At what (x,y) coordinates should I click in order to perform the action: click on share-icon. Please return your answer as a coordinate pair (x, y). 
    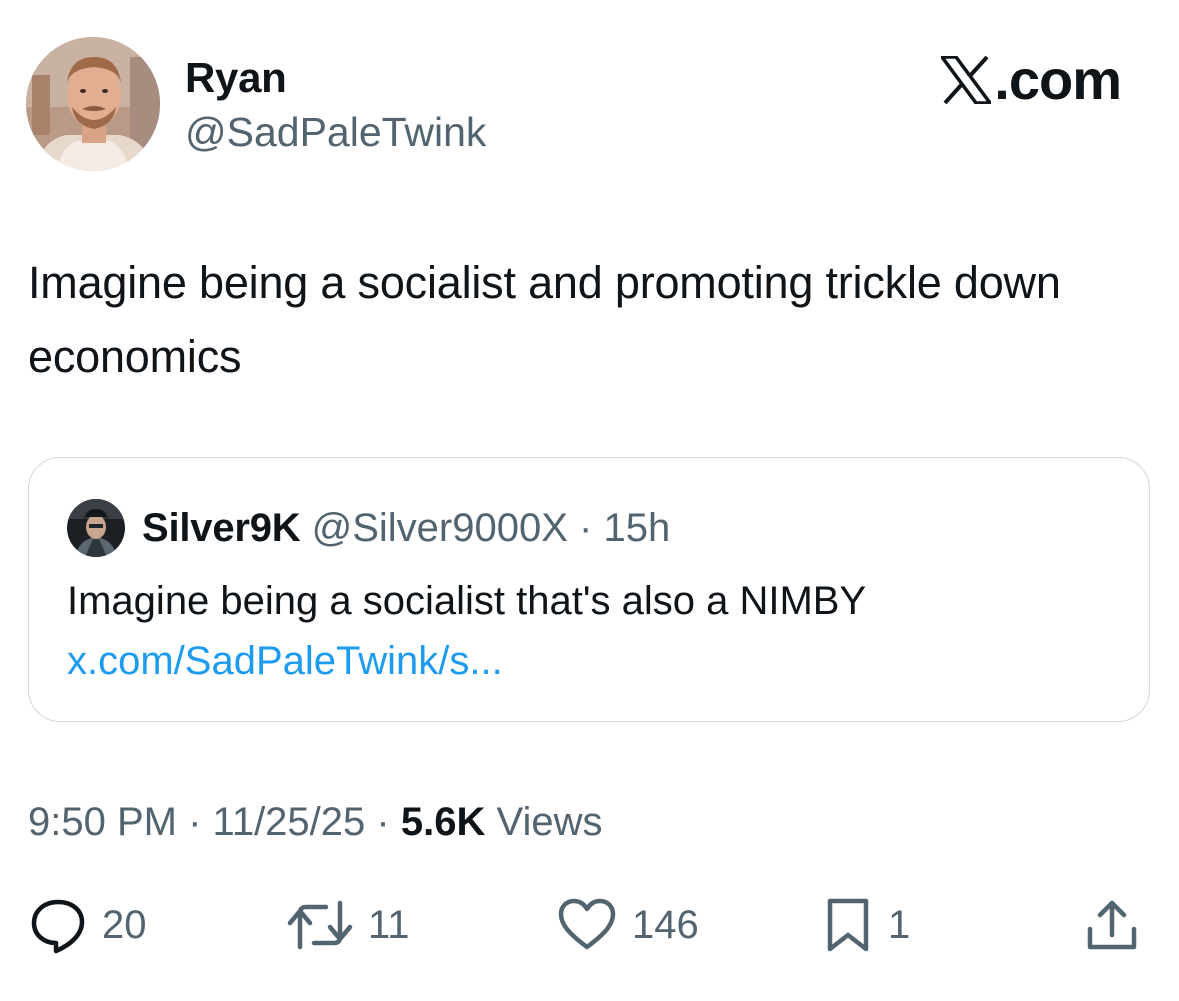
    Looking at the image, I should click on (1112, 925).